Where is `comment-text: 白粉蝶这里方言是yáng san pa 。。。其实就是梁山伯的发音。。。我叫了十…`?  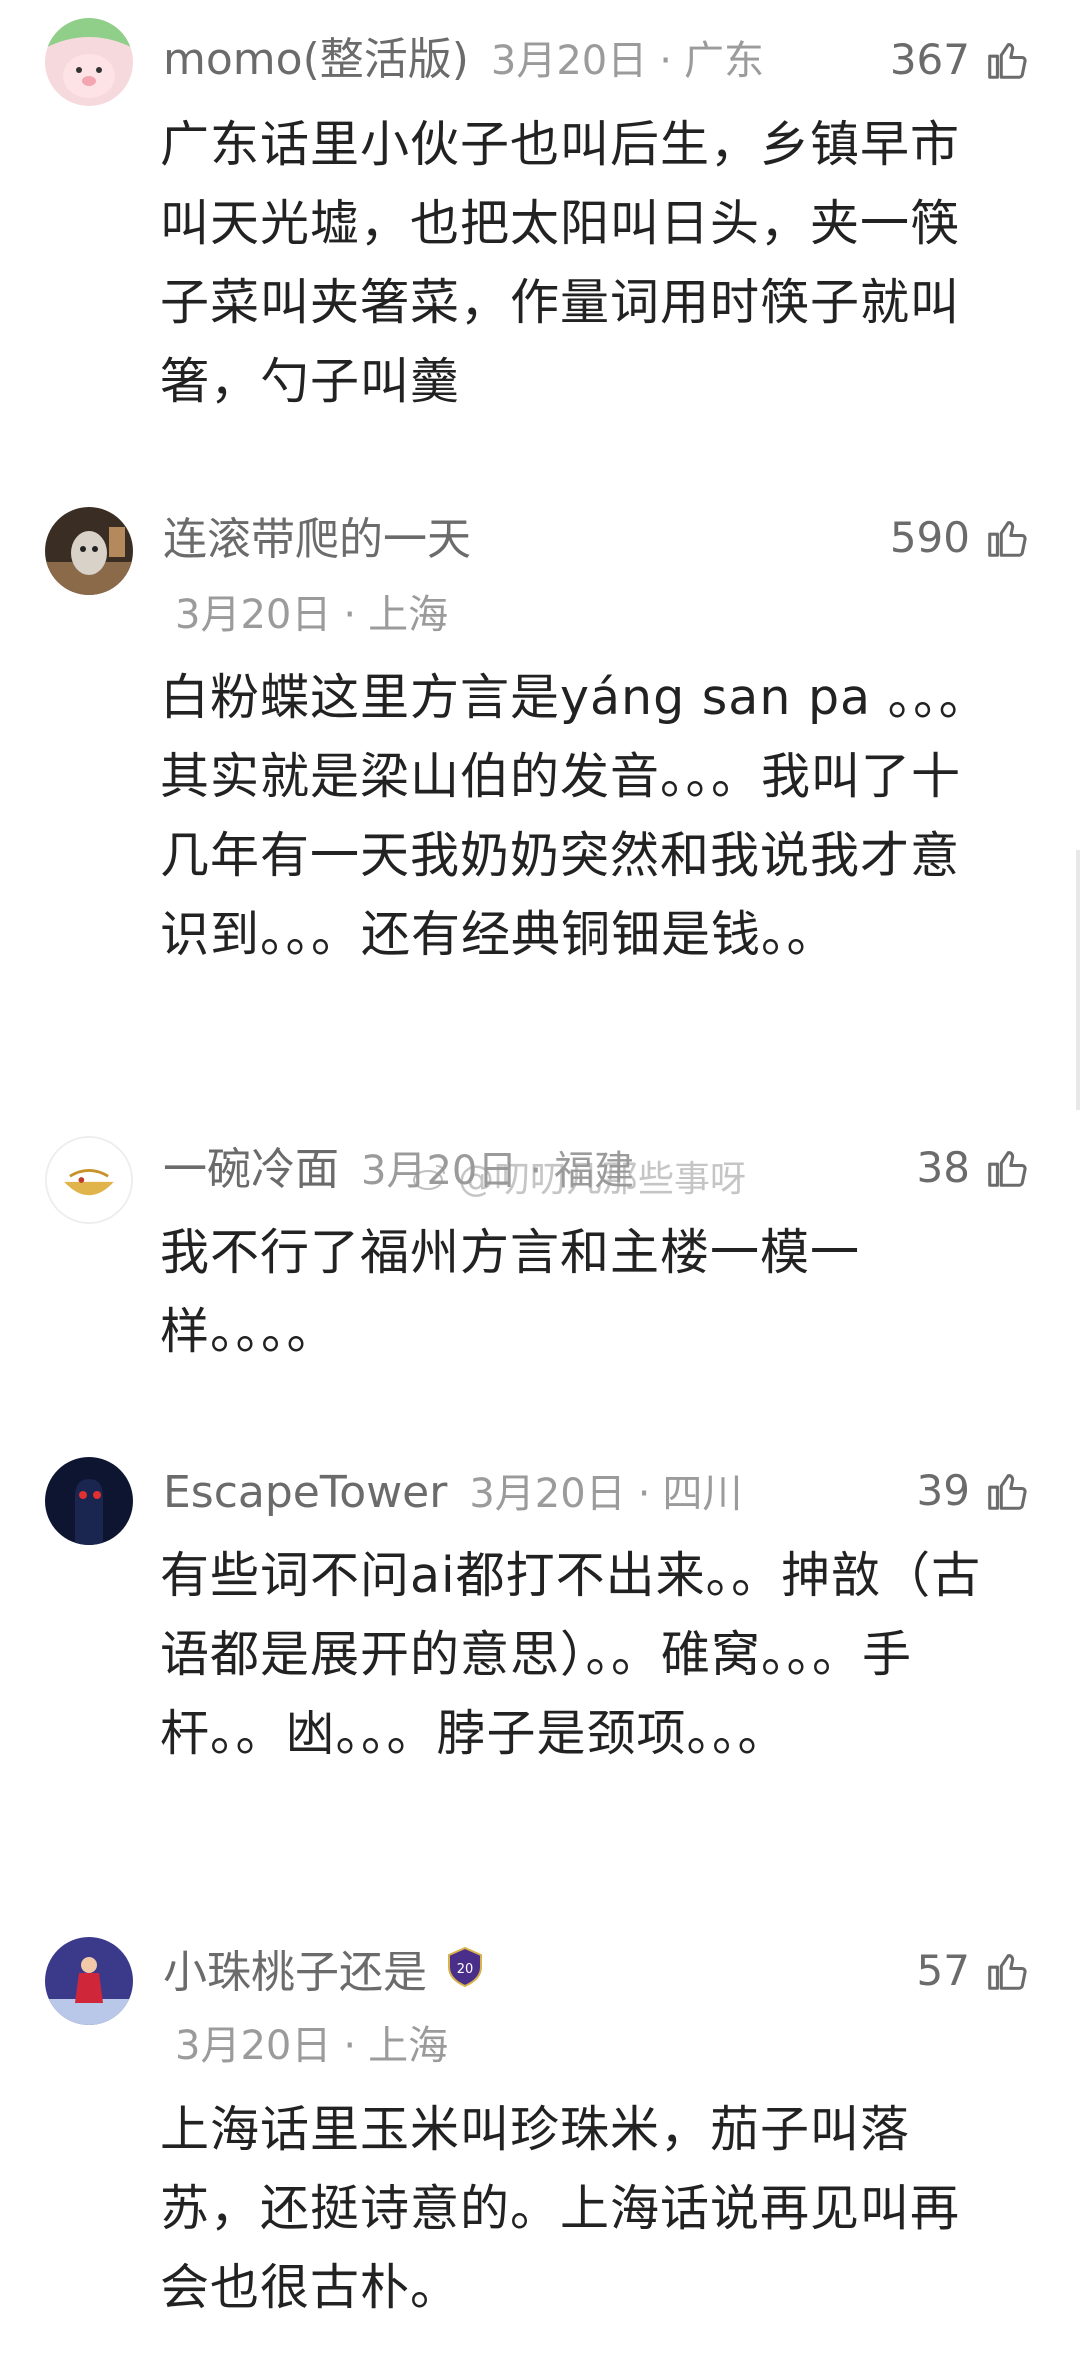
comment-text: 白粉蝶这里方言是yáng san pa 。。。其实就是梁山伯的发音。。。我叫了十… is located at coordinates (574, 816).